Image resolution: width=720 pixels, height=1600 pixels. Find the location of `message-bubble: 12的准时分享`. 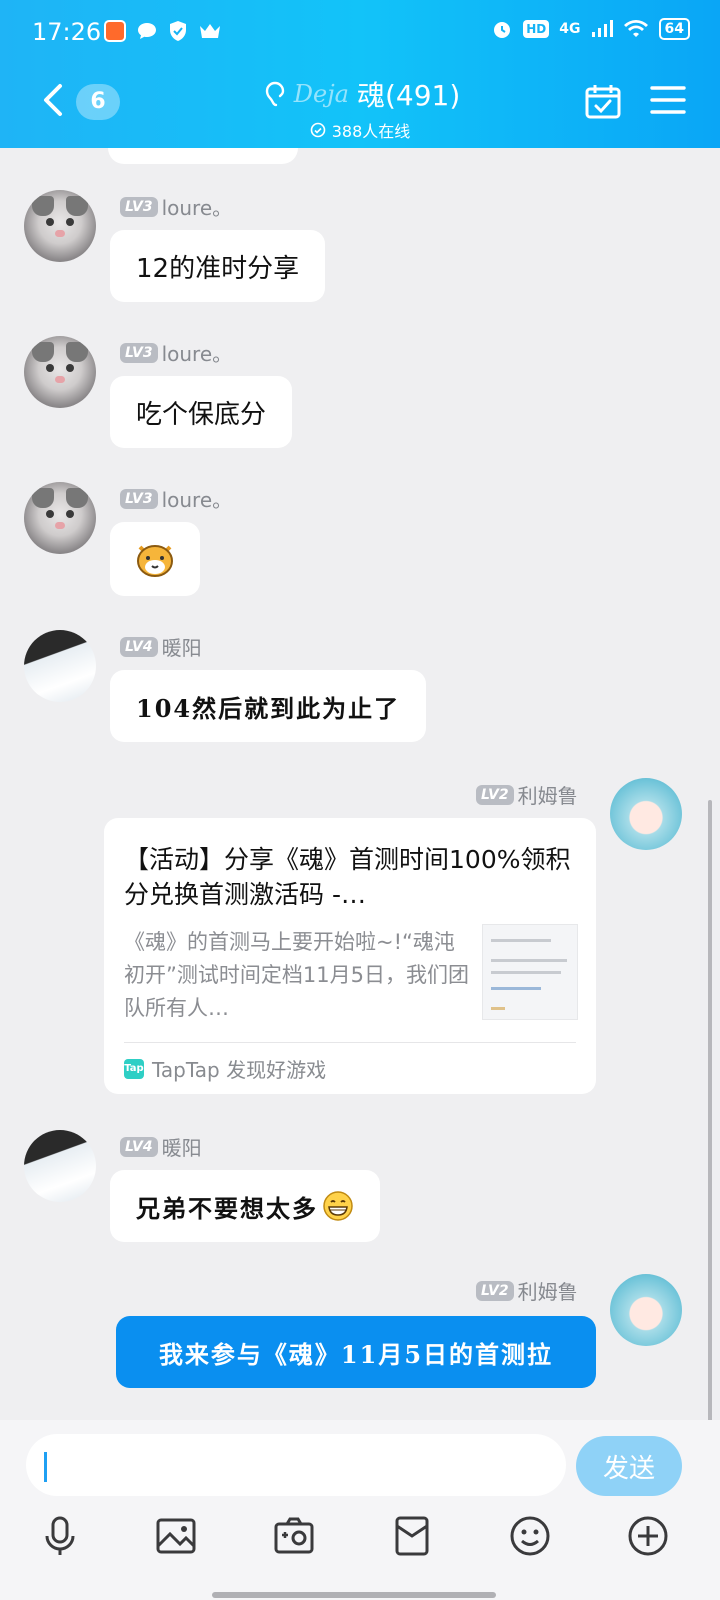

message-bubble: 12的准时分享 is located at coordinates (218, 266).